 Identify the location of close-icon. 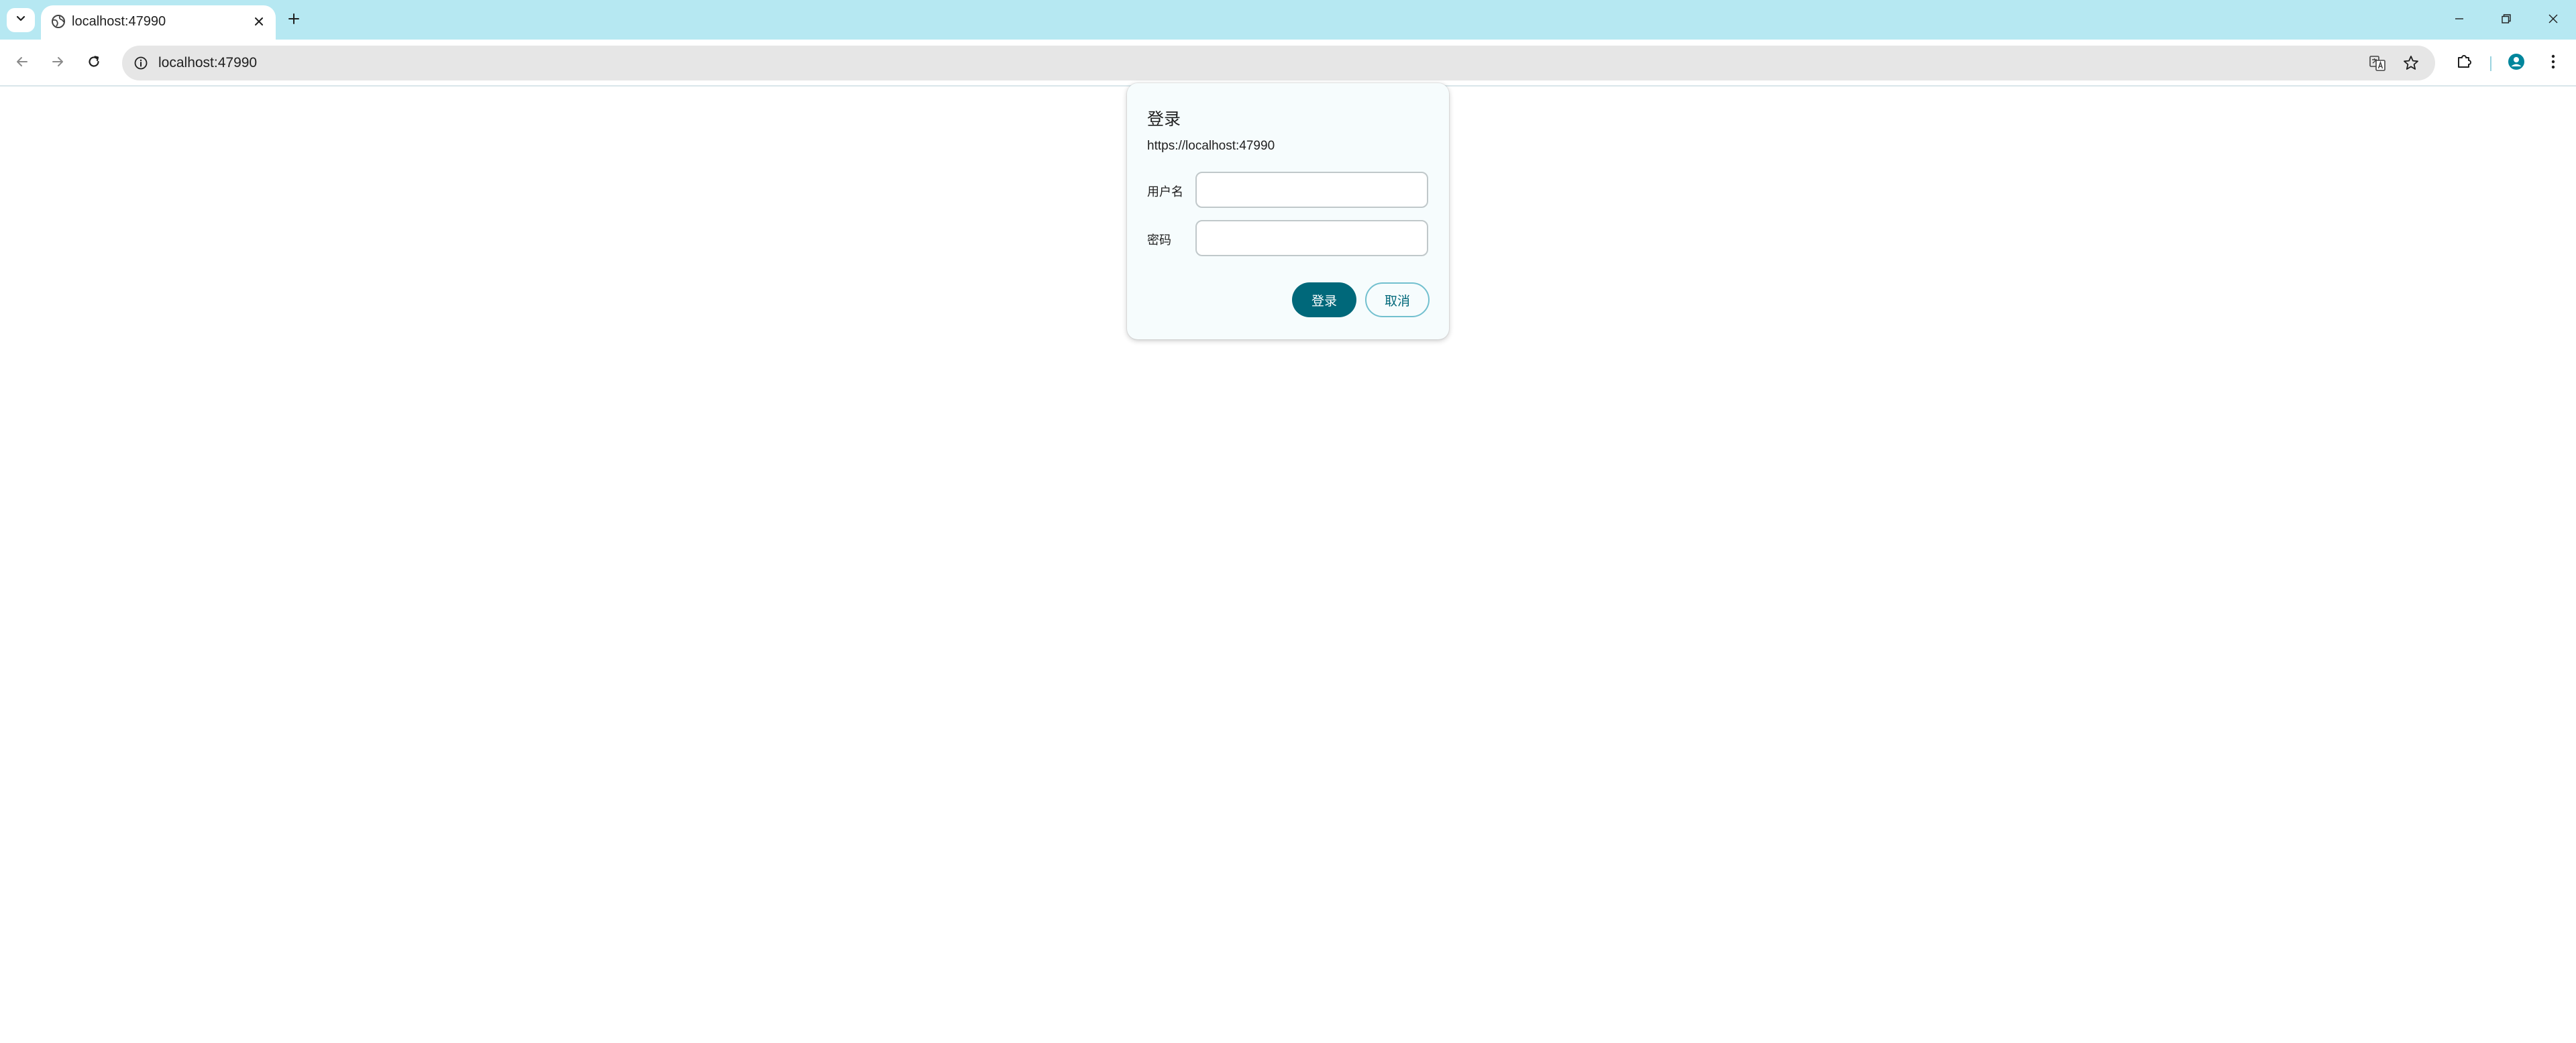
(2553, 21).